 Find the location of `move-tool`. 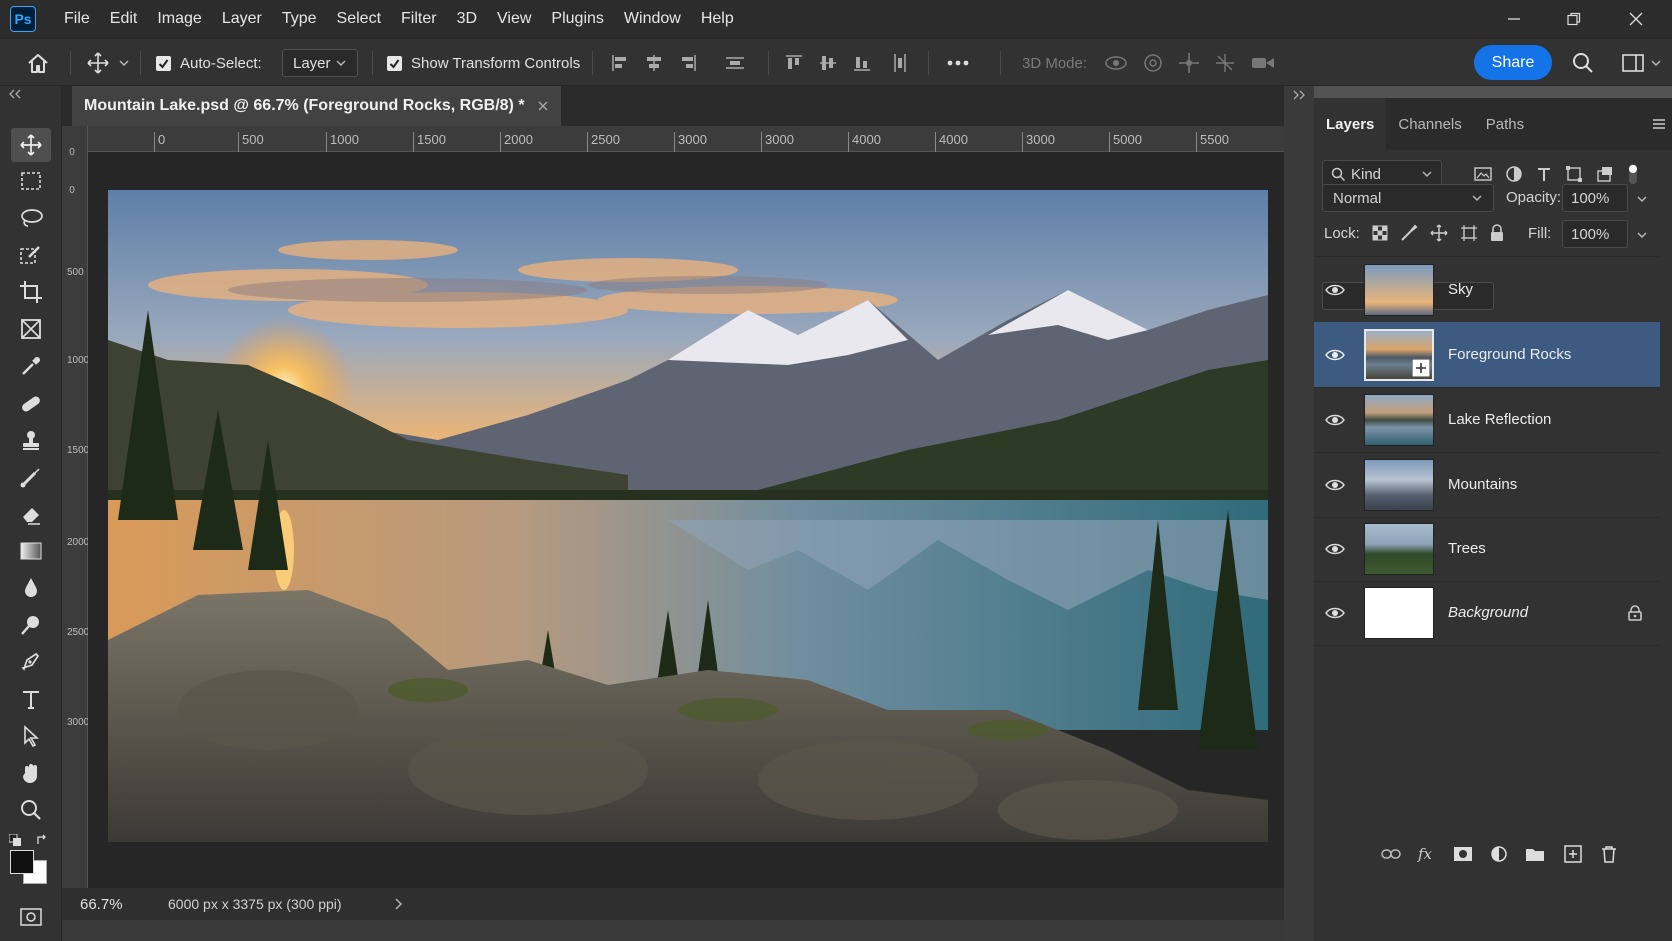

move-tool is located at coordinates (31, 145).